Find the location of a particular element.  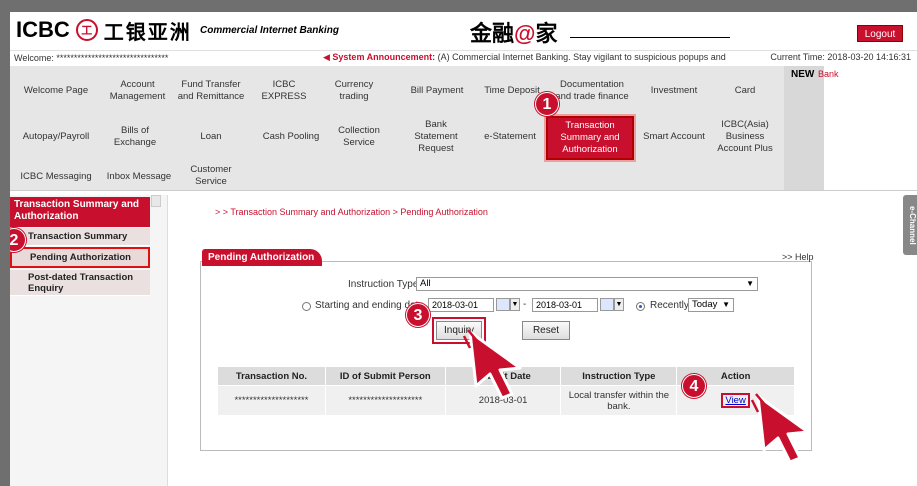

recently-select: Today ▼ is located at coordinates (711, 305).